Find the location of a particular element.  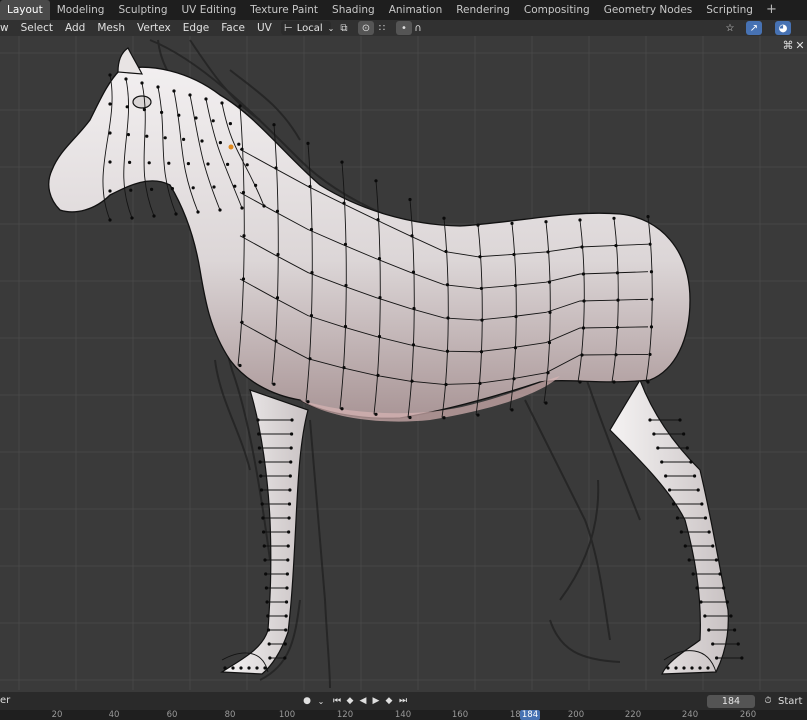

tab-compositing: Compositing is located at coordinates (557, 10).